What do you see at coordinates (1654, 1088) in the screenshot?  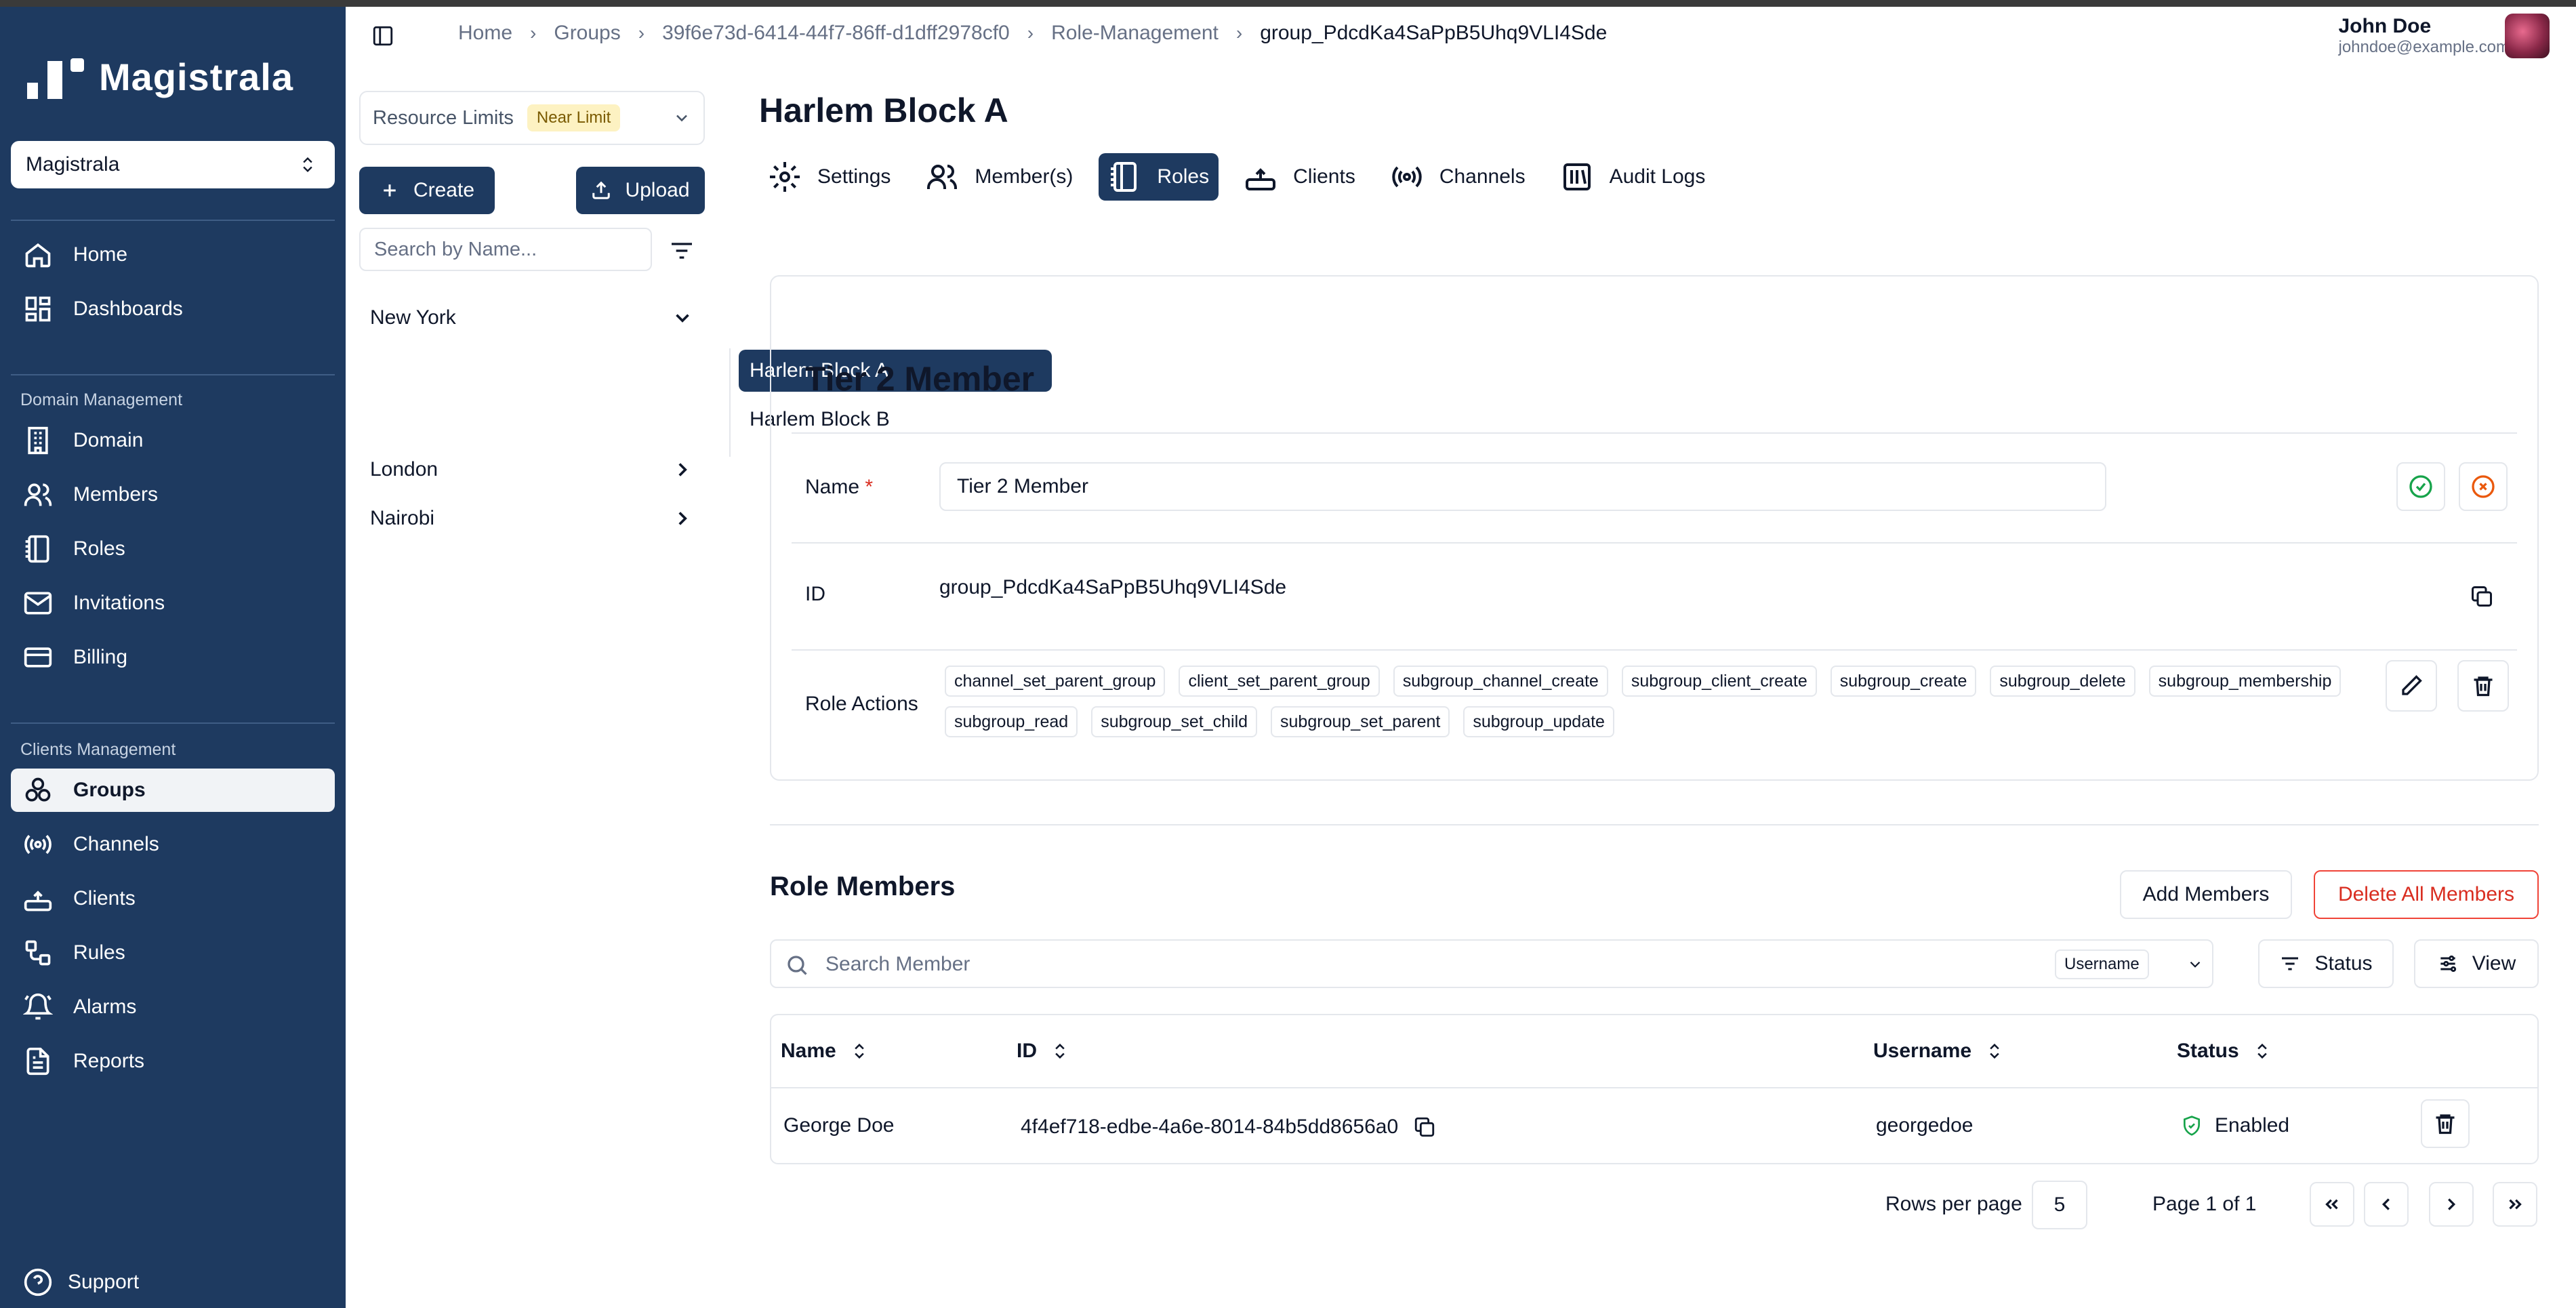 I see `table-header-divider` at bounding box center [1654, 1088].